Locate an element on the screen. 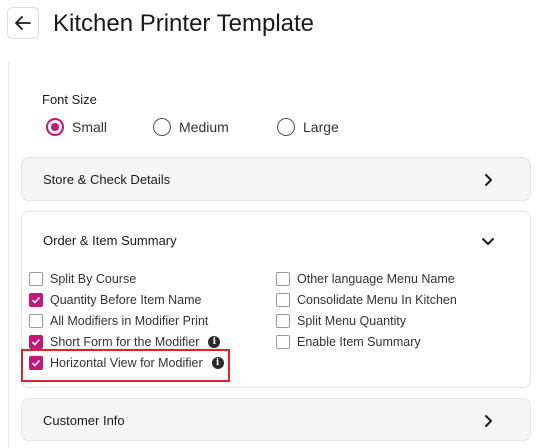 The height and width of the screenshot is (448, 541). highlight-box is located at coordinates (125, 365).